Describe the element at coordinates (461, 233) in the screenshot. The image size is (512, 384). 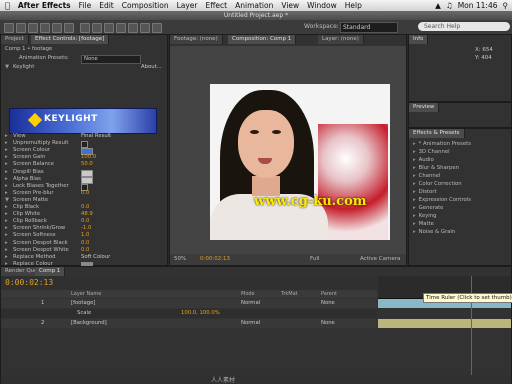
I see `effects-category-item: ▸ Noise & Grain` at that location.